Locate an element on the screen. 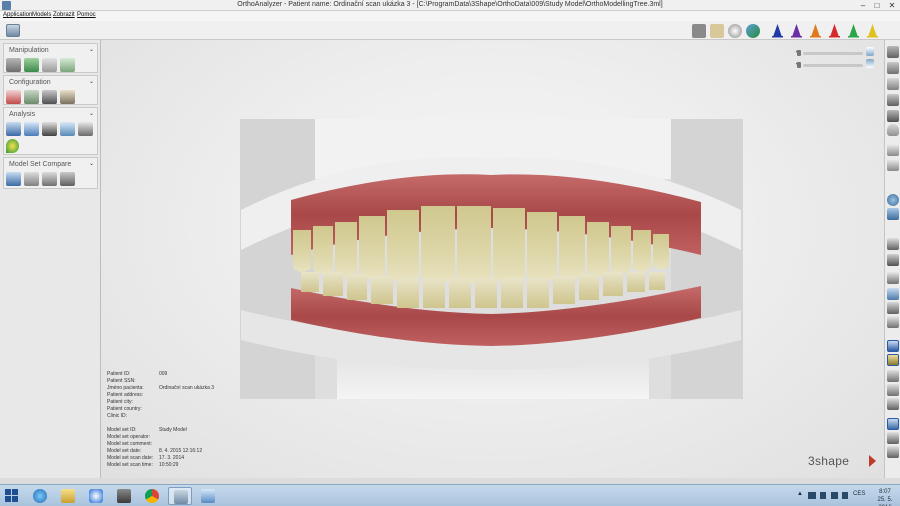 The image size is (900, 506). tooth-segment-tool is located at coordinates (49, 97).